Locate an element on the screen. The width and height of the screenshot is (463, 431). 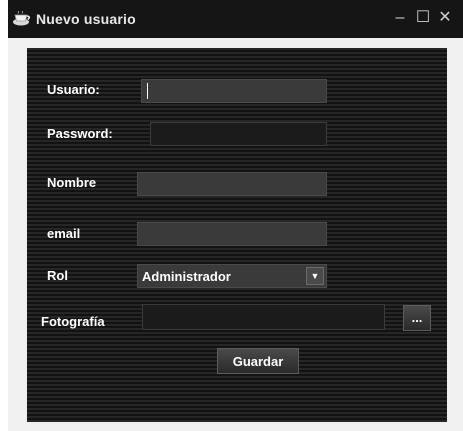
usuario-label: Usuario: is located at coordinates (73, 89).